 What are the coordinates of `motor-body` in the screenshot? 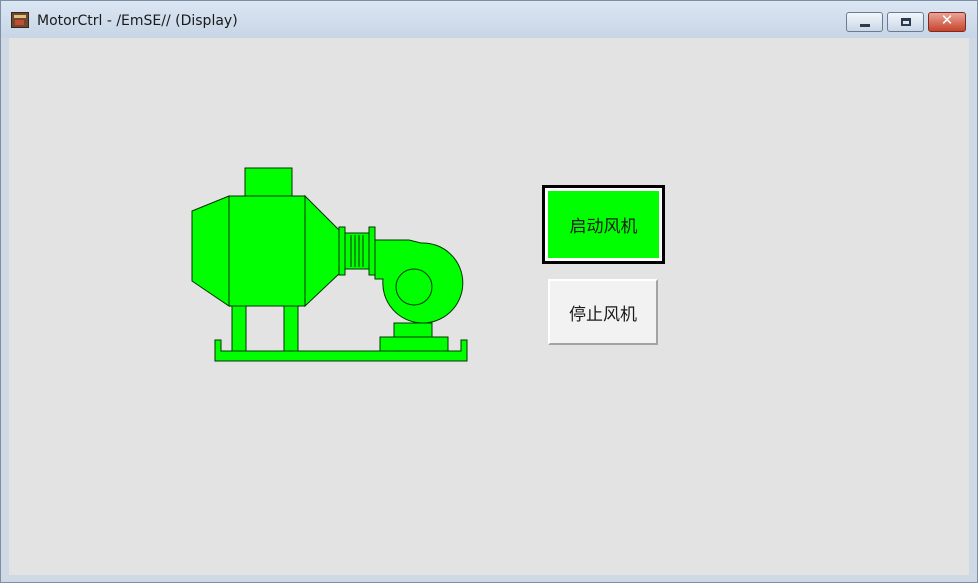 It's located at (267, 251).